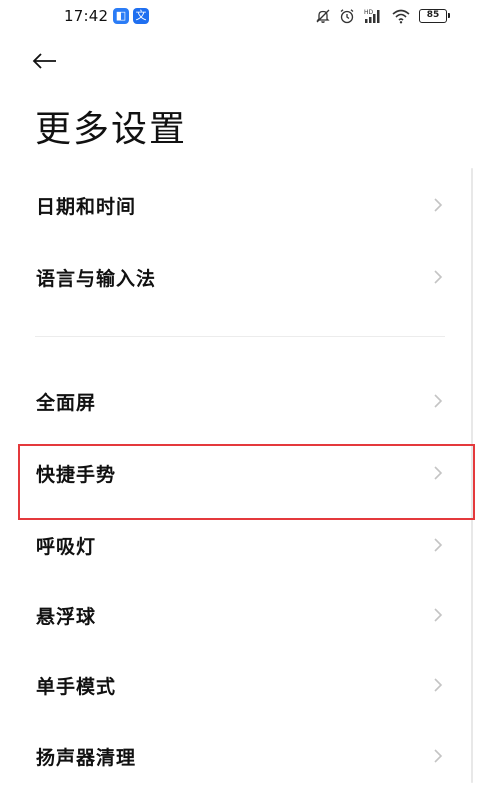 The image size is (487, 791). I want to click on status-bar: 17:42 ◧ 文 HD 85, so click(243, 17).